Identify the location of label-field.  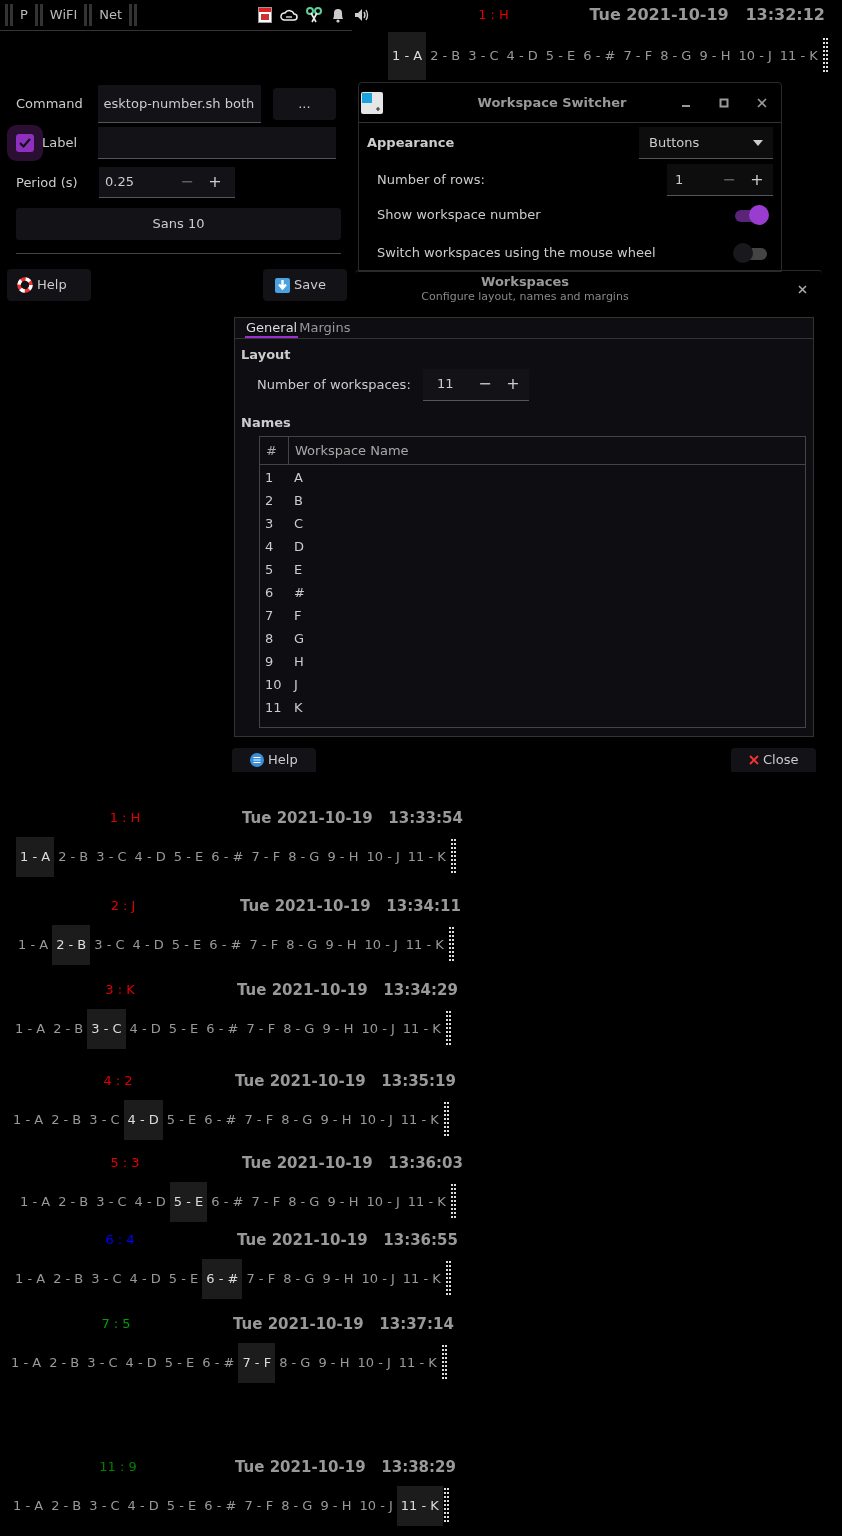
(216, 143).